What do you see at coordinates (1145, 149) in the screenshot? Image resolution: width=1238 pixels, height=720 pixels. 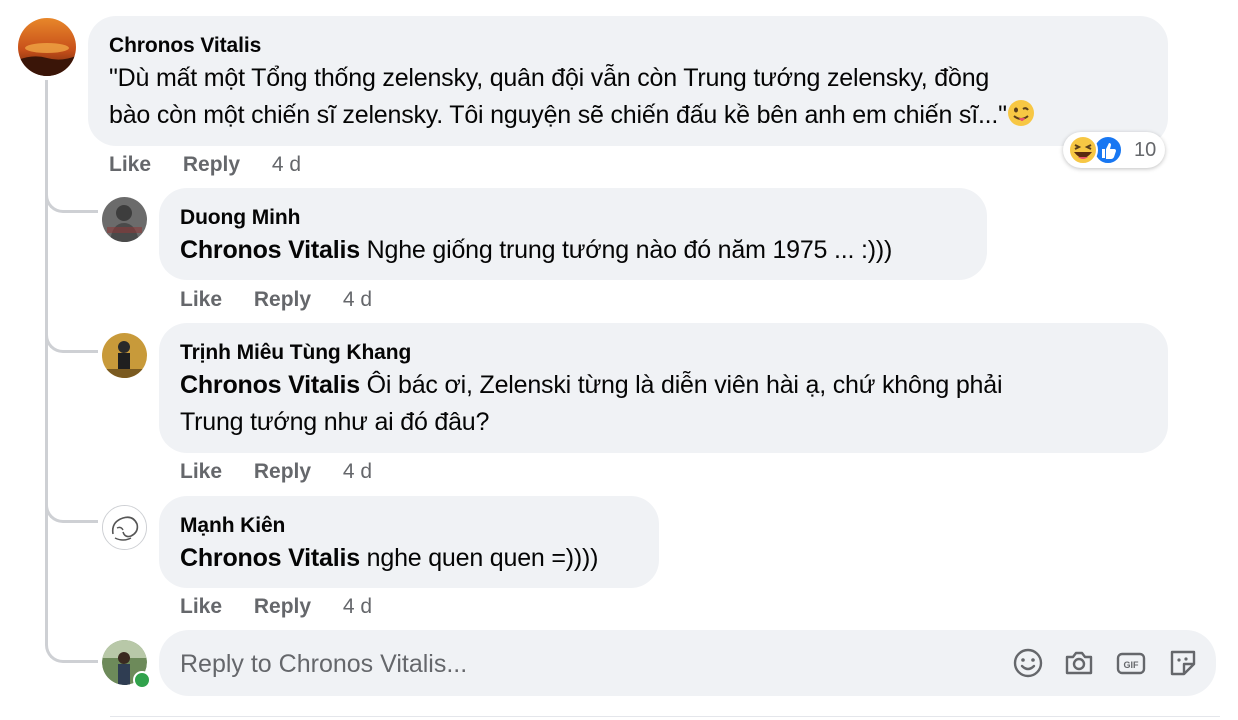 I see `reaction-count: 10` at bounding box center [1145, 149].